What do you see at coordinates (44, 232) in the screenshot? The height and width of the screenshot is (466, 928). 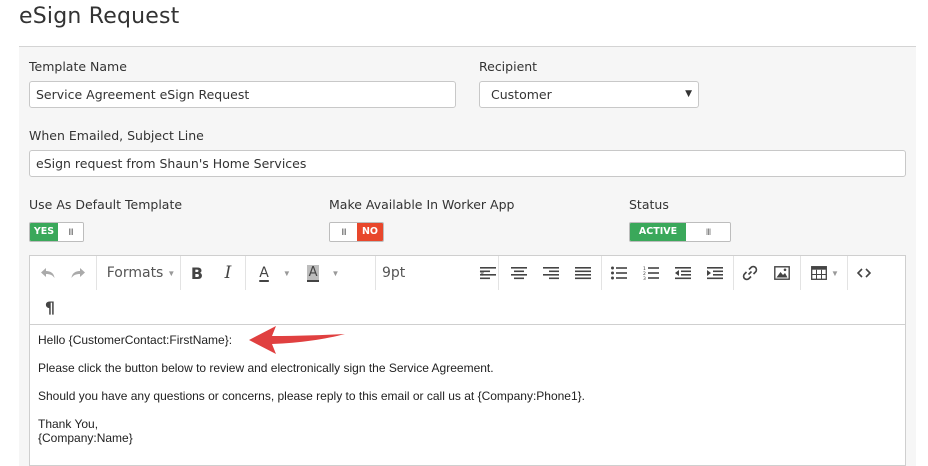 I see `toggle-yes-state: YES` at bounding box center [44, 232].